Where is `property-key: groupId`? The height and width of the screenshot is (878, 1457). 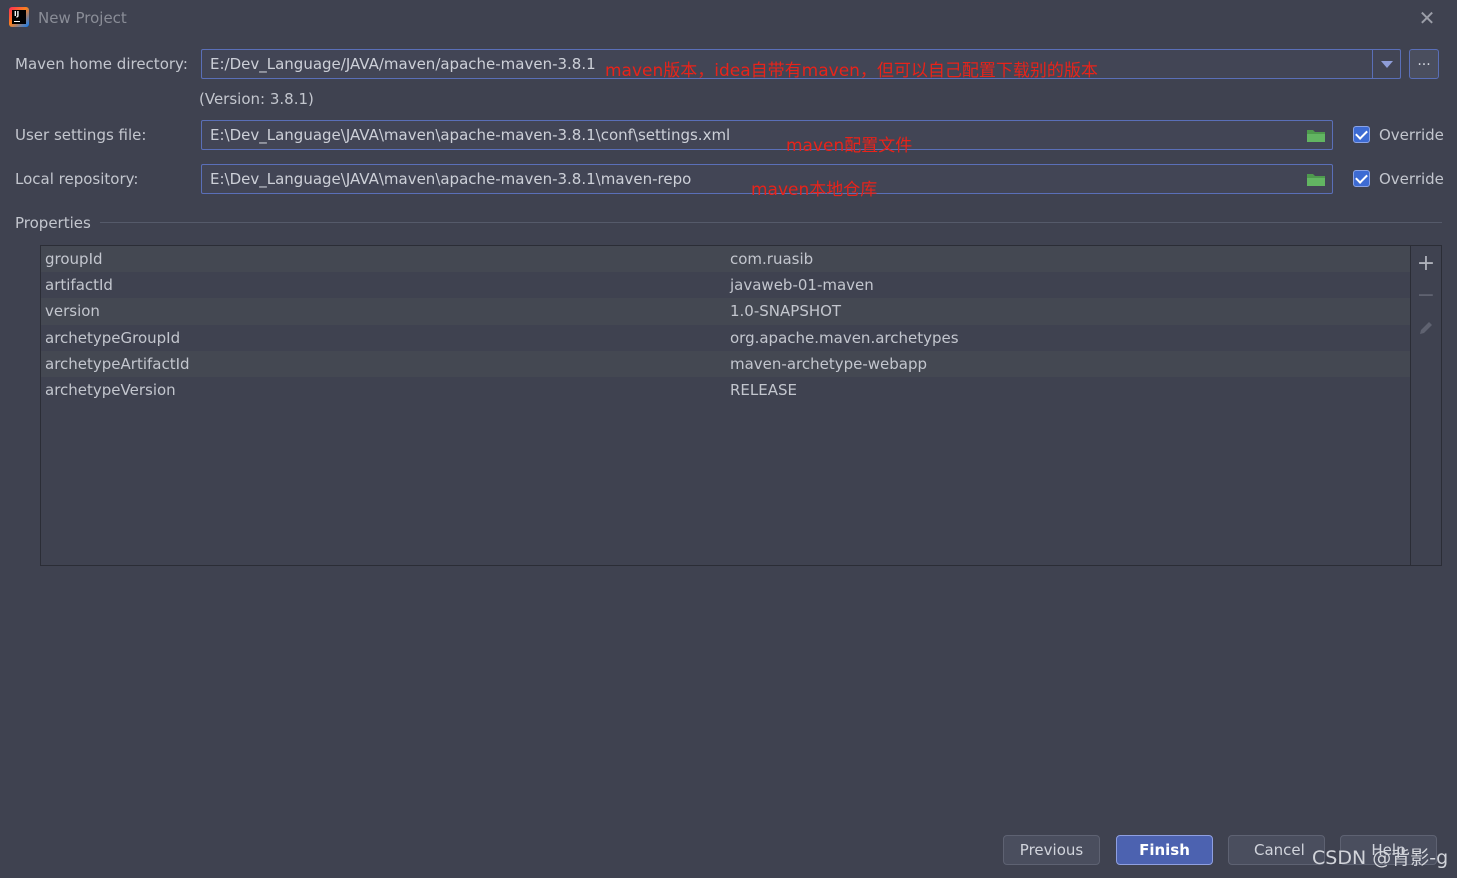 property-key: groupId is located at coordinates (74, 259).